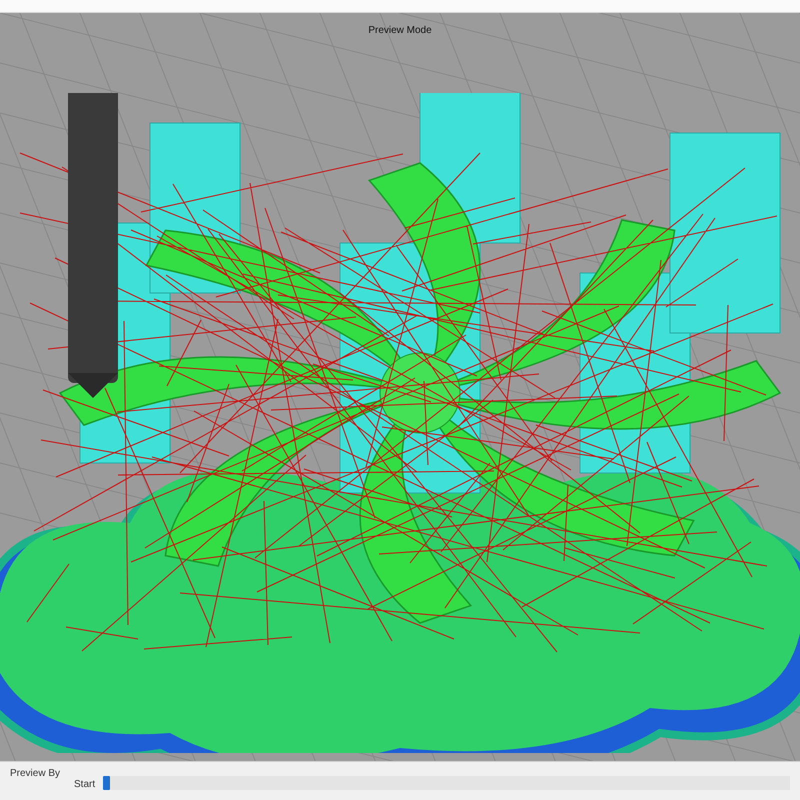 This screenshot has height=800, width=800. What do you see at coordinates (400, 30) in the screenshot?
I see `preview-mode-label: Preview Mode` at bounding box center [400, 30].